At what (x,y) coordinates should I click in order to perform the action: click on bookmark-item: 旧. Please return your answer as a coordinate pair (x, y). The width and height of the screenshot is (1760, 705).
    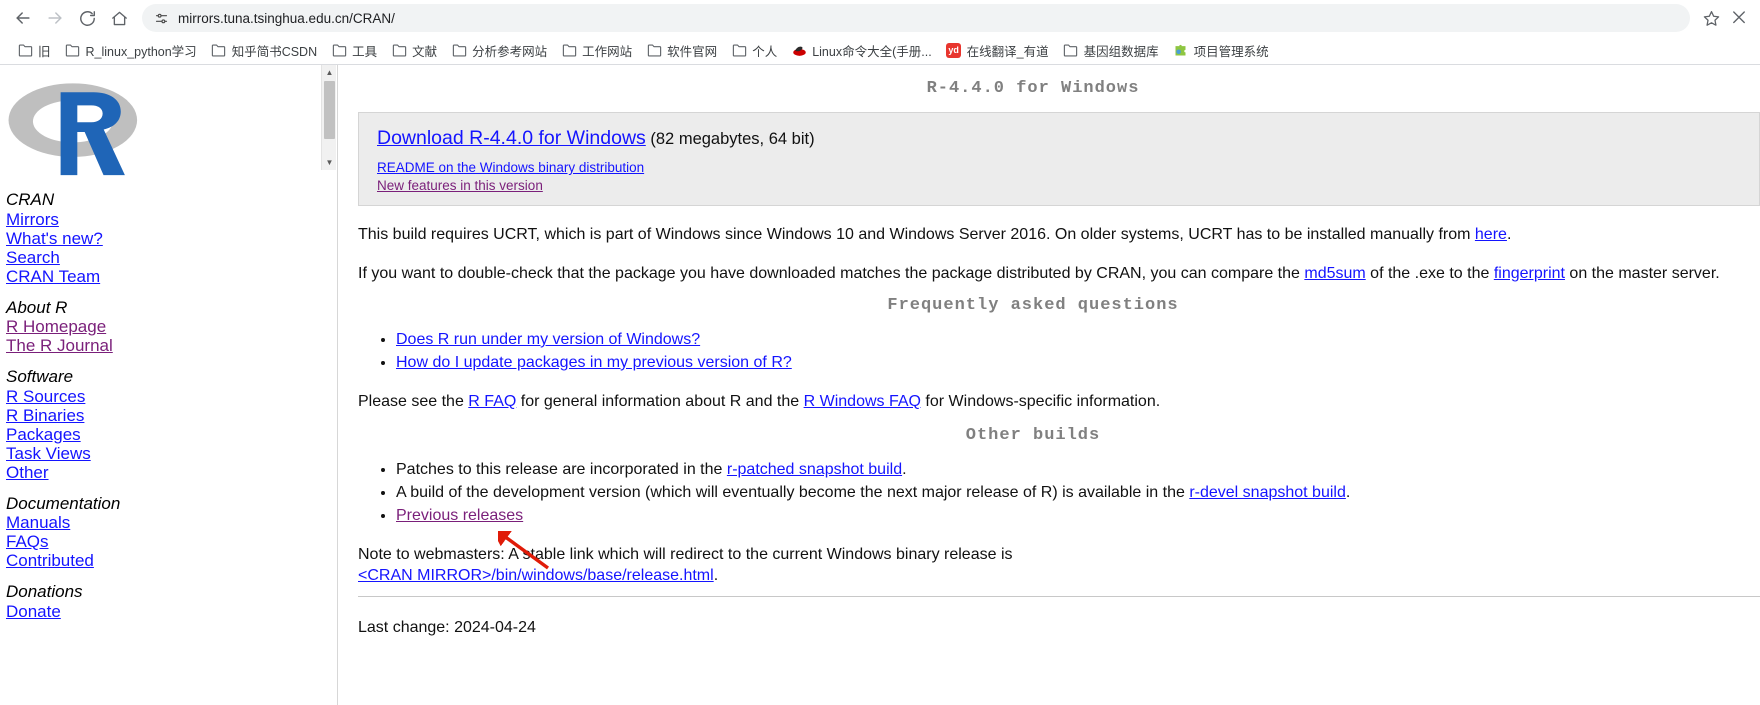
    Looking at the image, I should click on (34, 50).